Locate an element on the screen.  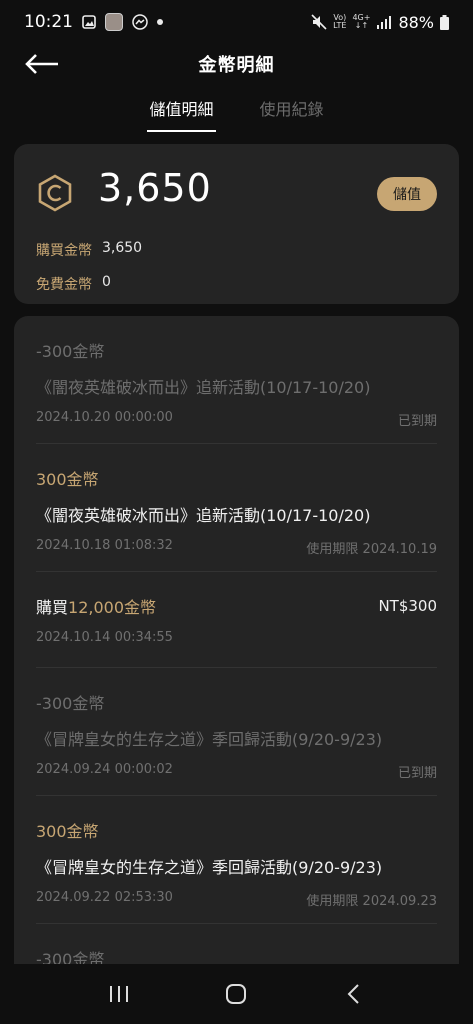
avatar-notification-icon is located at coordinates (114, 22).